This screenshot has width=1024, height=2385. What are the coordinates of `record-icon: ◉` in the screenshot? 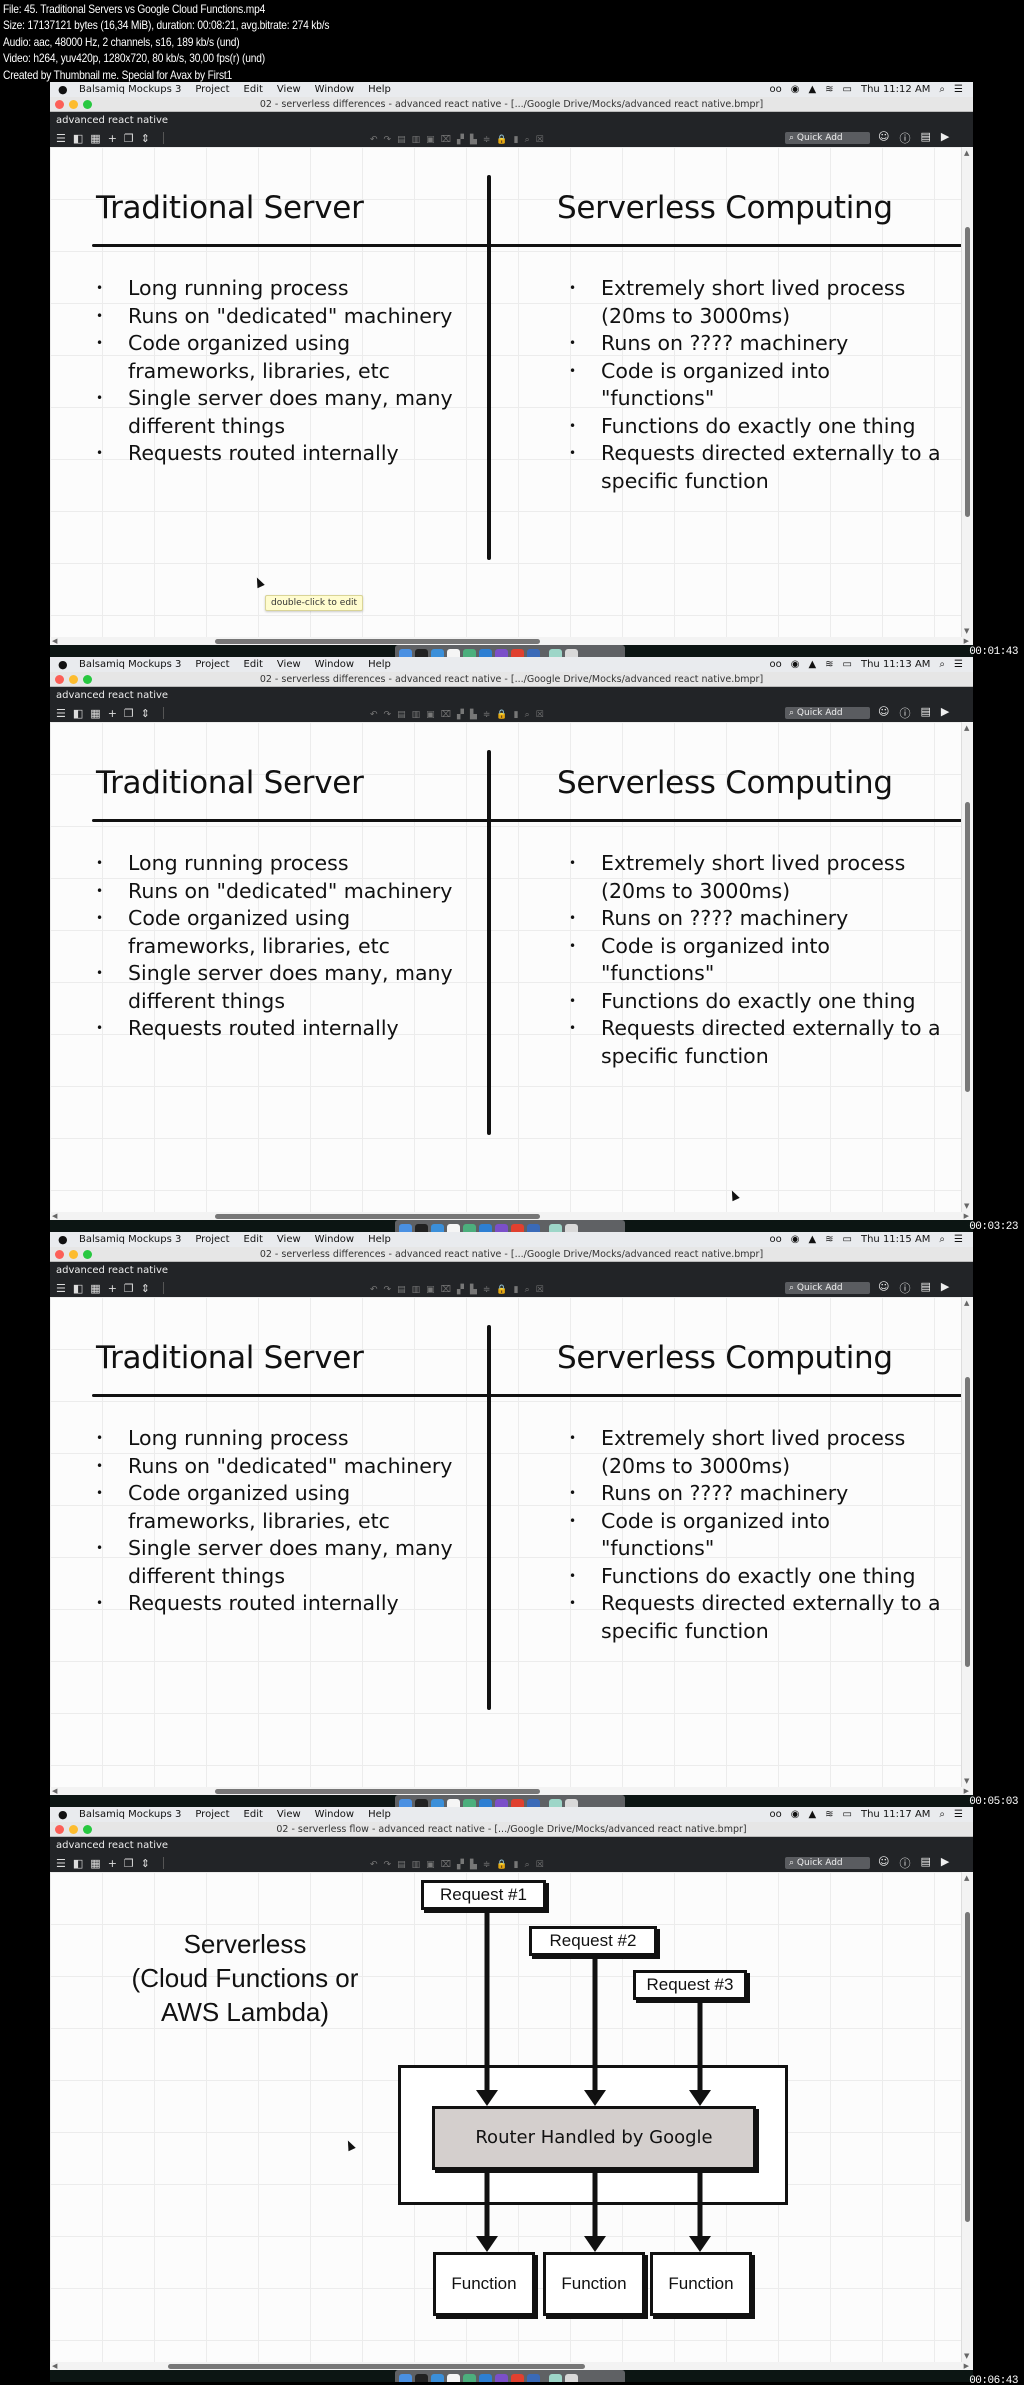 It's located at (795, 89).